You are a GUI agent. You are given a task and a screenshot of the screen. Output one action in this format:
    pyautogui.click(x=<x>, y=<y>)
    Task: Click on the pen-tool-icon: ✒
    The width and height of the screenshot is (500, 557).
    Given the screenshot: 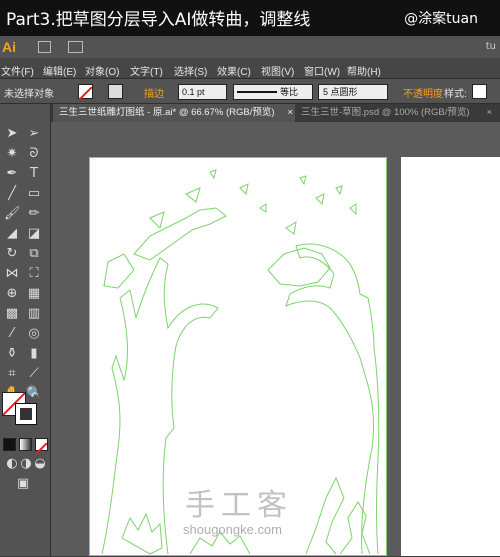 What is the action you would take?
    pyautogui.click(x=12, y=174)
    